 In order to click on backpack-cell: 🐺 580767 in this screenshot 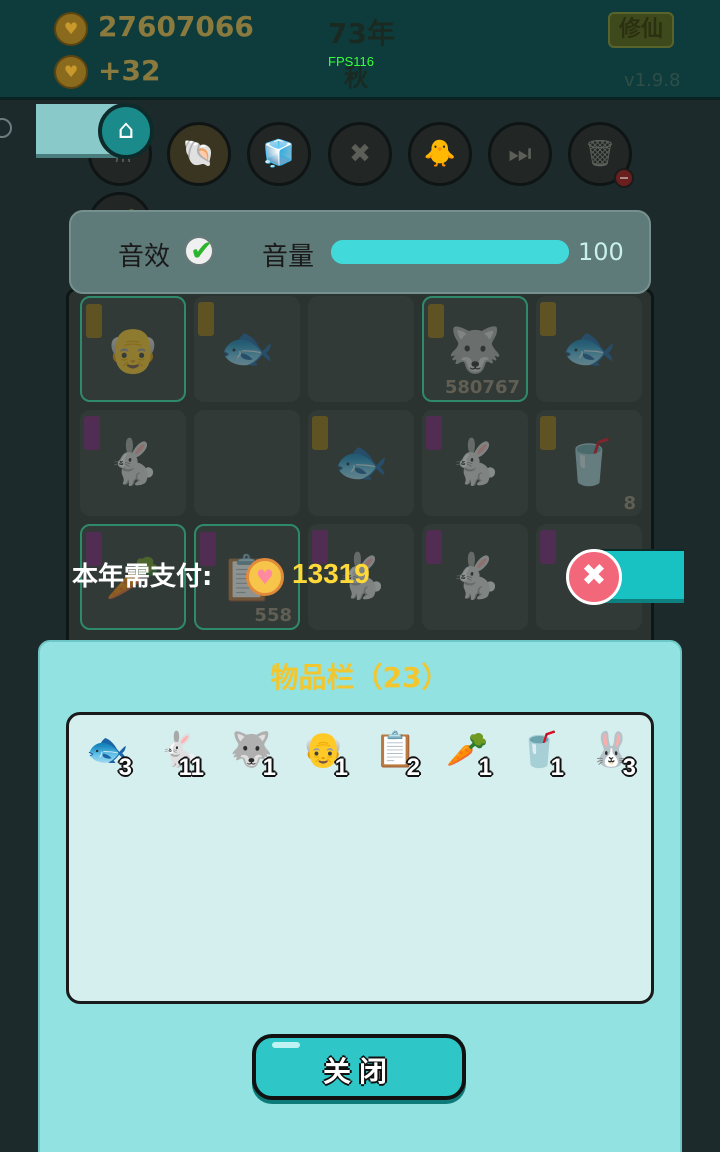, I will do `click(475, 349)`.